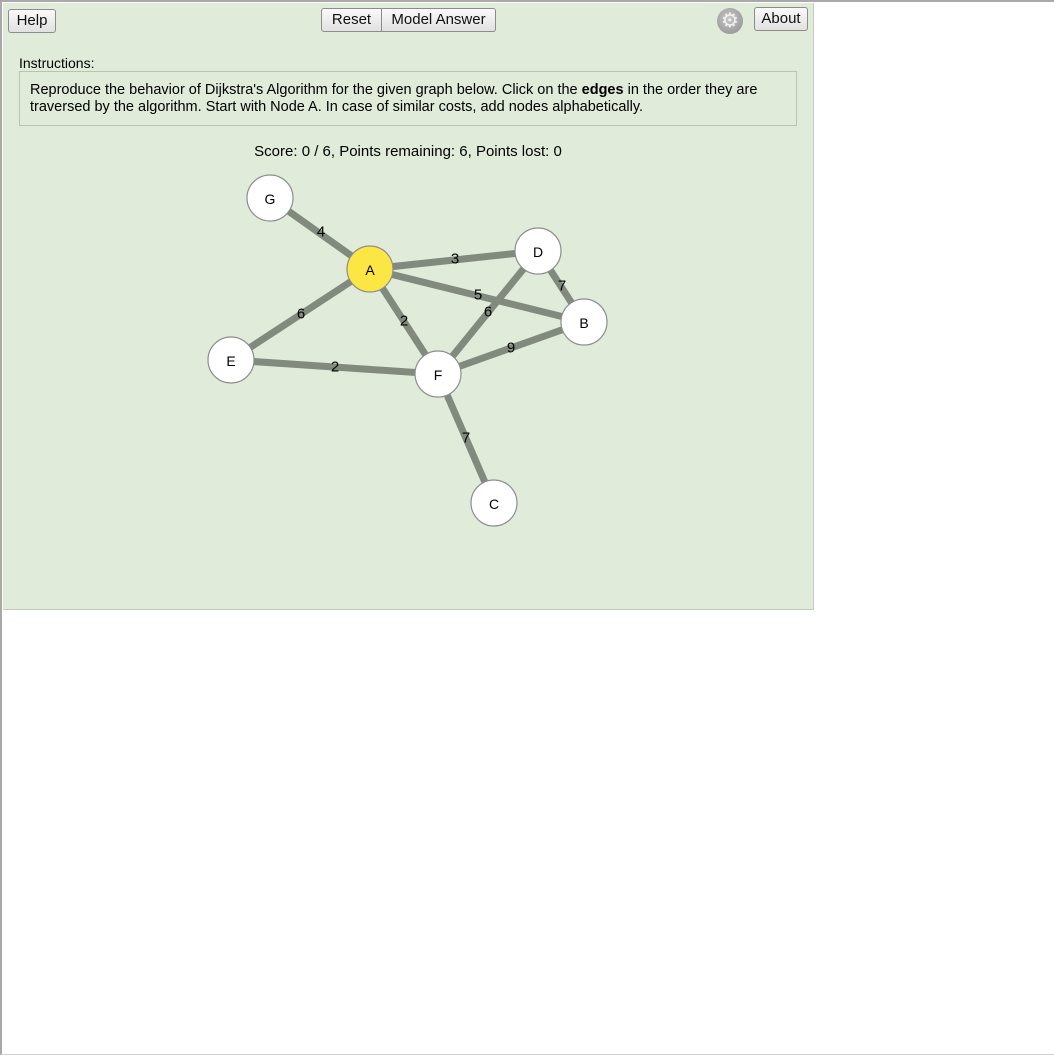 This screenshot has width=1054, height=1055. I want to click on node-label: A, so click(370, 270).